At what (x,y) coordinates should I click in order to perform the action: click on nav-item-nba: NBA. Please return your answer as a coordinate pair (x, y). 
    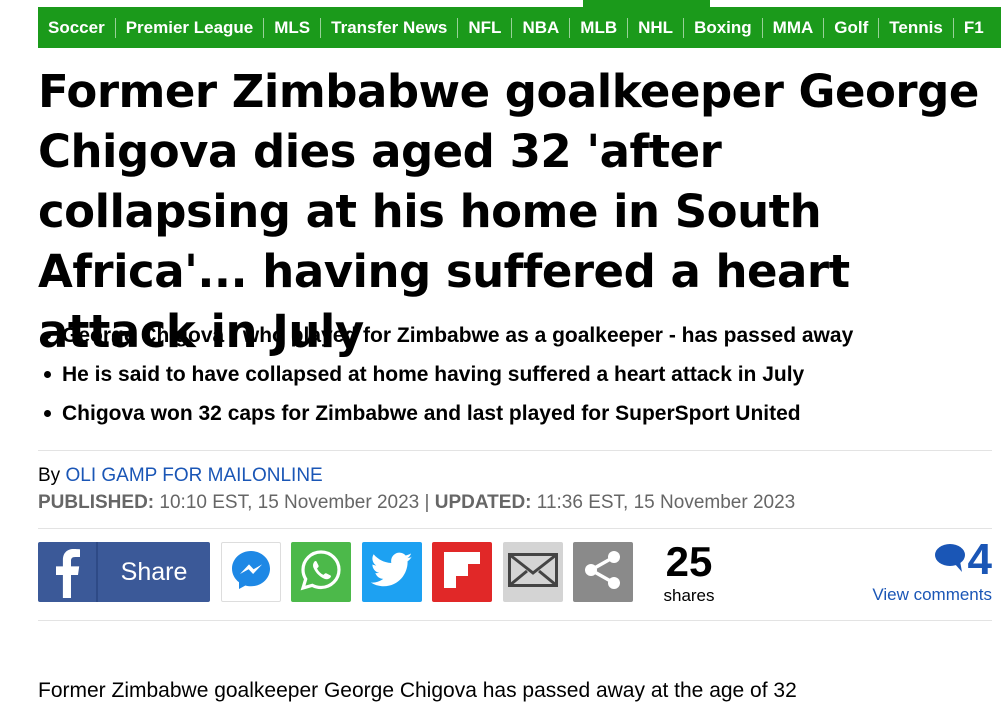
    Looking at the image, I should click on (540, 28).